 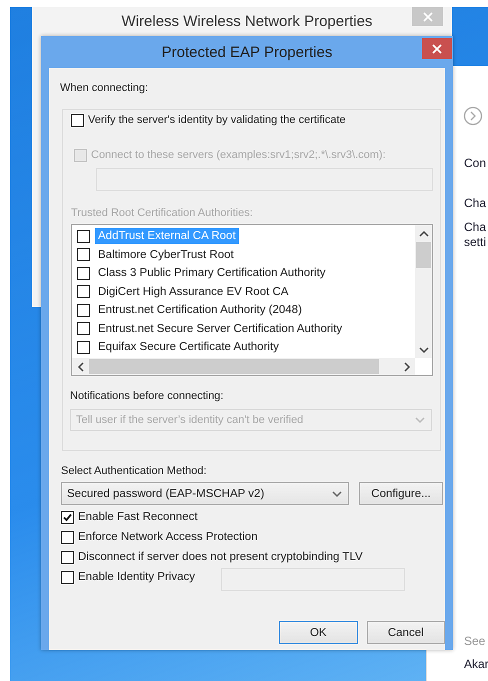 I want to click on list-item: Class 3 Public Primary Certification Authority, so click(x=212, y=273).